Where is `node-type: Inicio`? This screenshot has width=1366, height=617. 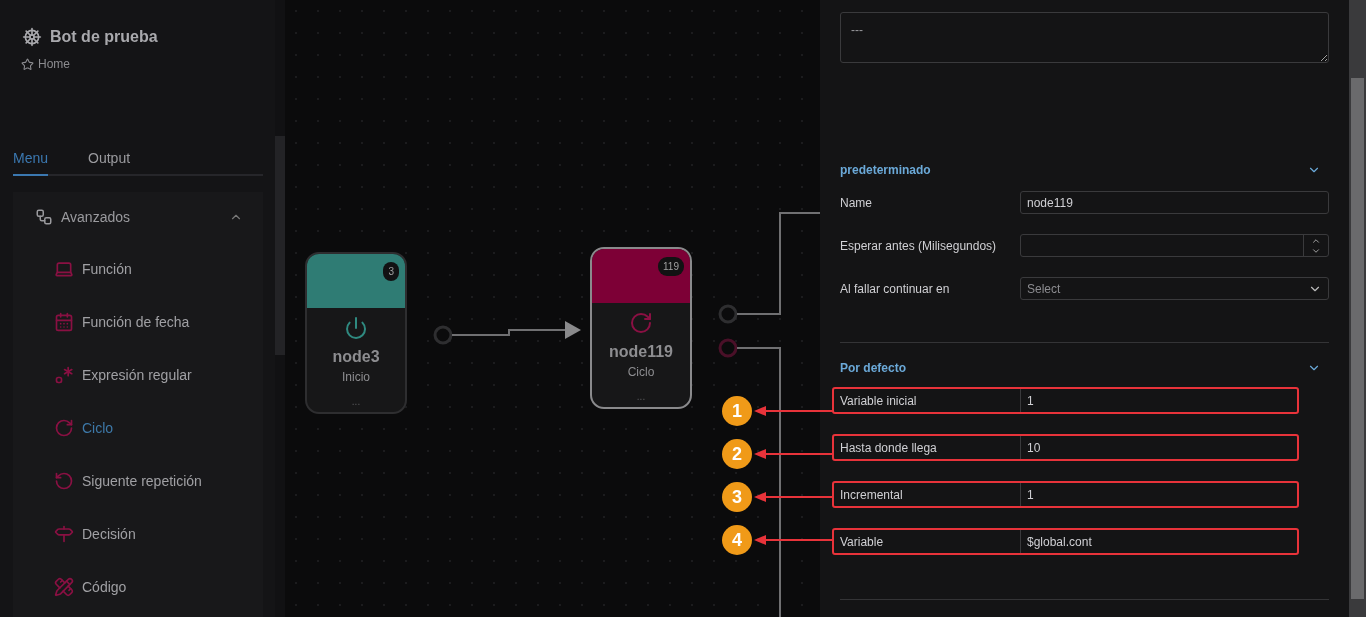 node-type: Inicio is located at coordinates (356, 377).